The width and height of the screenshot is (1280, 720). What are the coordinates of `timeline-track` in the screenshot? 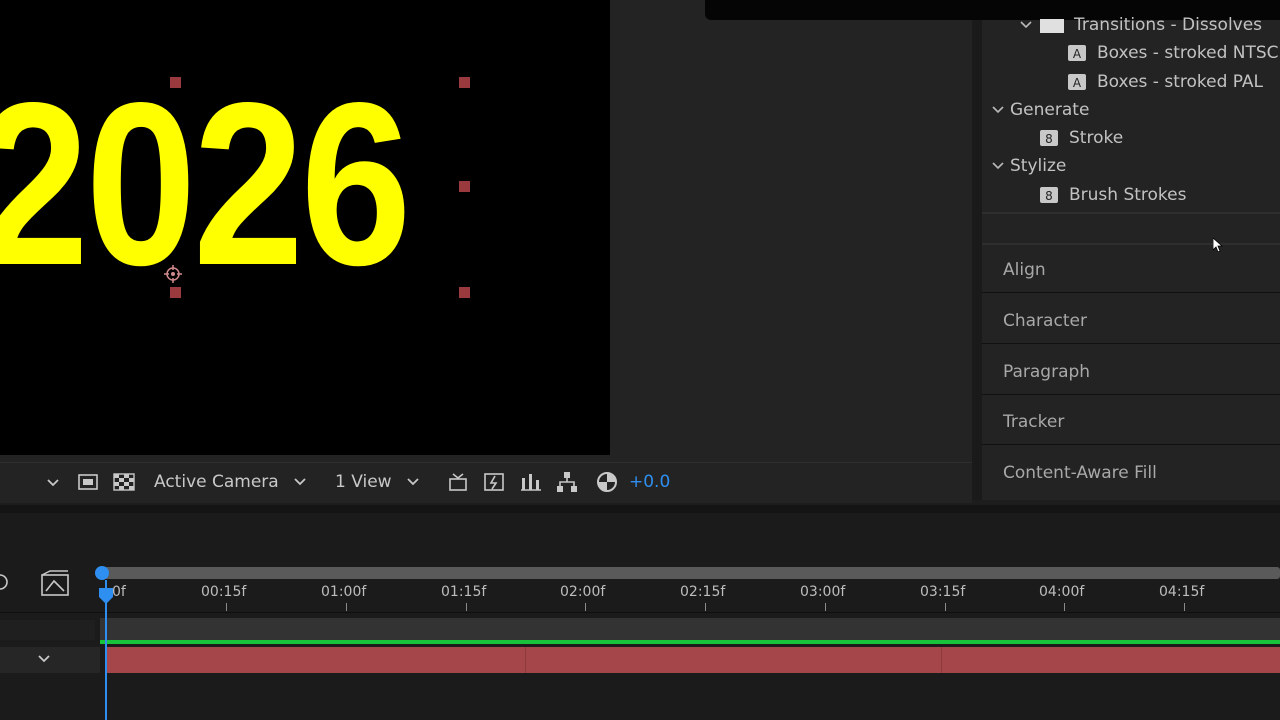 It's located at (690, 629).